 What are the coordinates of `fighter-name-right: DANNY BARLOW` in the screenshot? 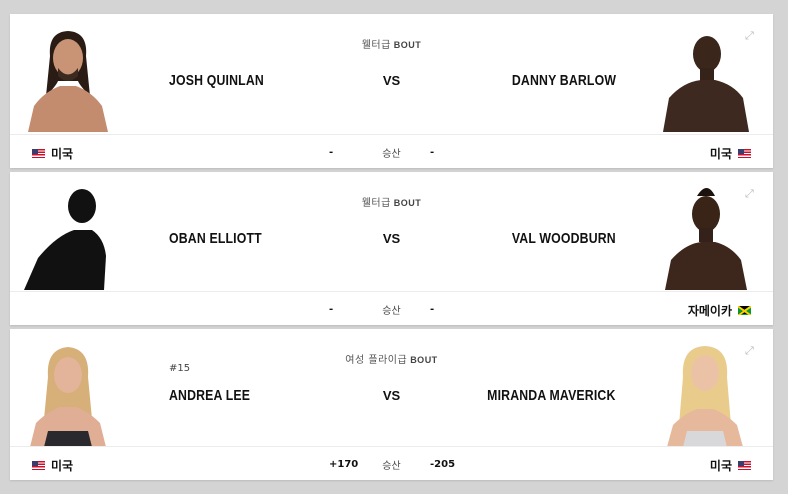 It's located at (564, 80).